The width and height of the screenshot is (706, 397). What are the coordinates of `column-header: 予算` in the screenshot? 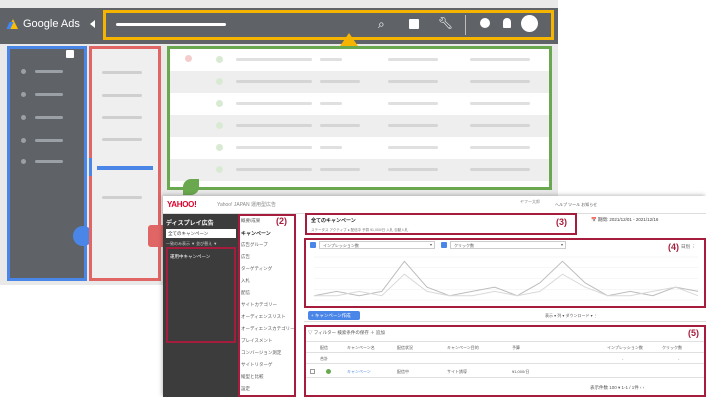 It's located at (516, 348).